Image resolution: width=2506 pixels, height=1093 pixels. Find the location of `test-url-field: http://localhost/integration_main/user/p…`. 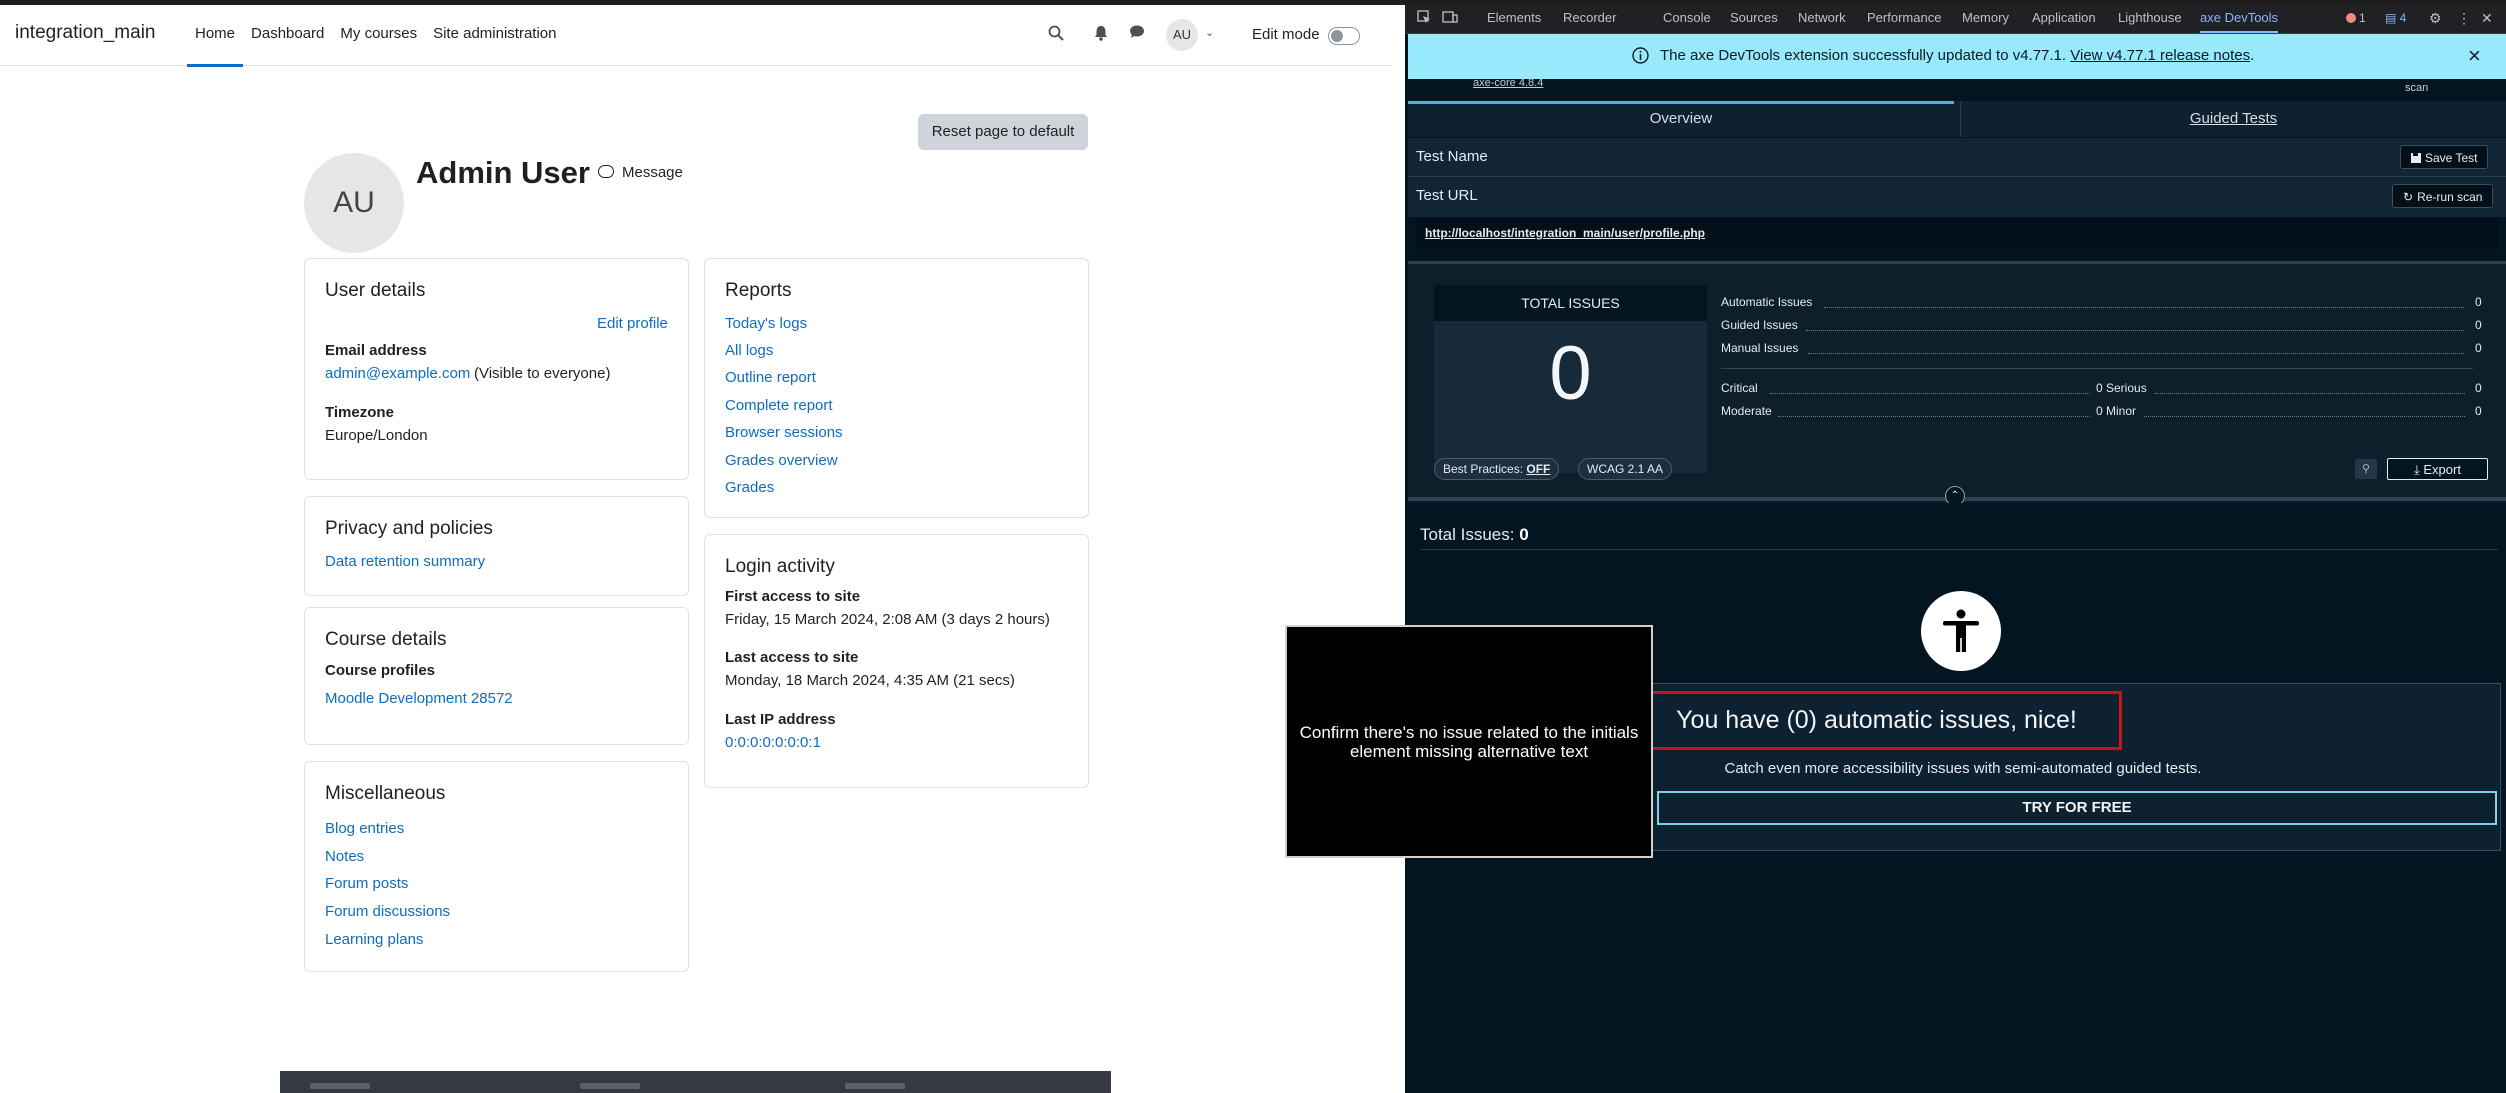

test-url-field: http://localhost/integration_main/user/p… is located at coordinates (1957, 233).